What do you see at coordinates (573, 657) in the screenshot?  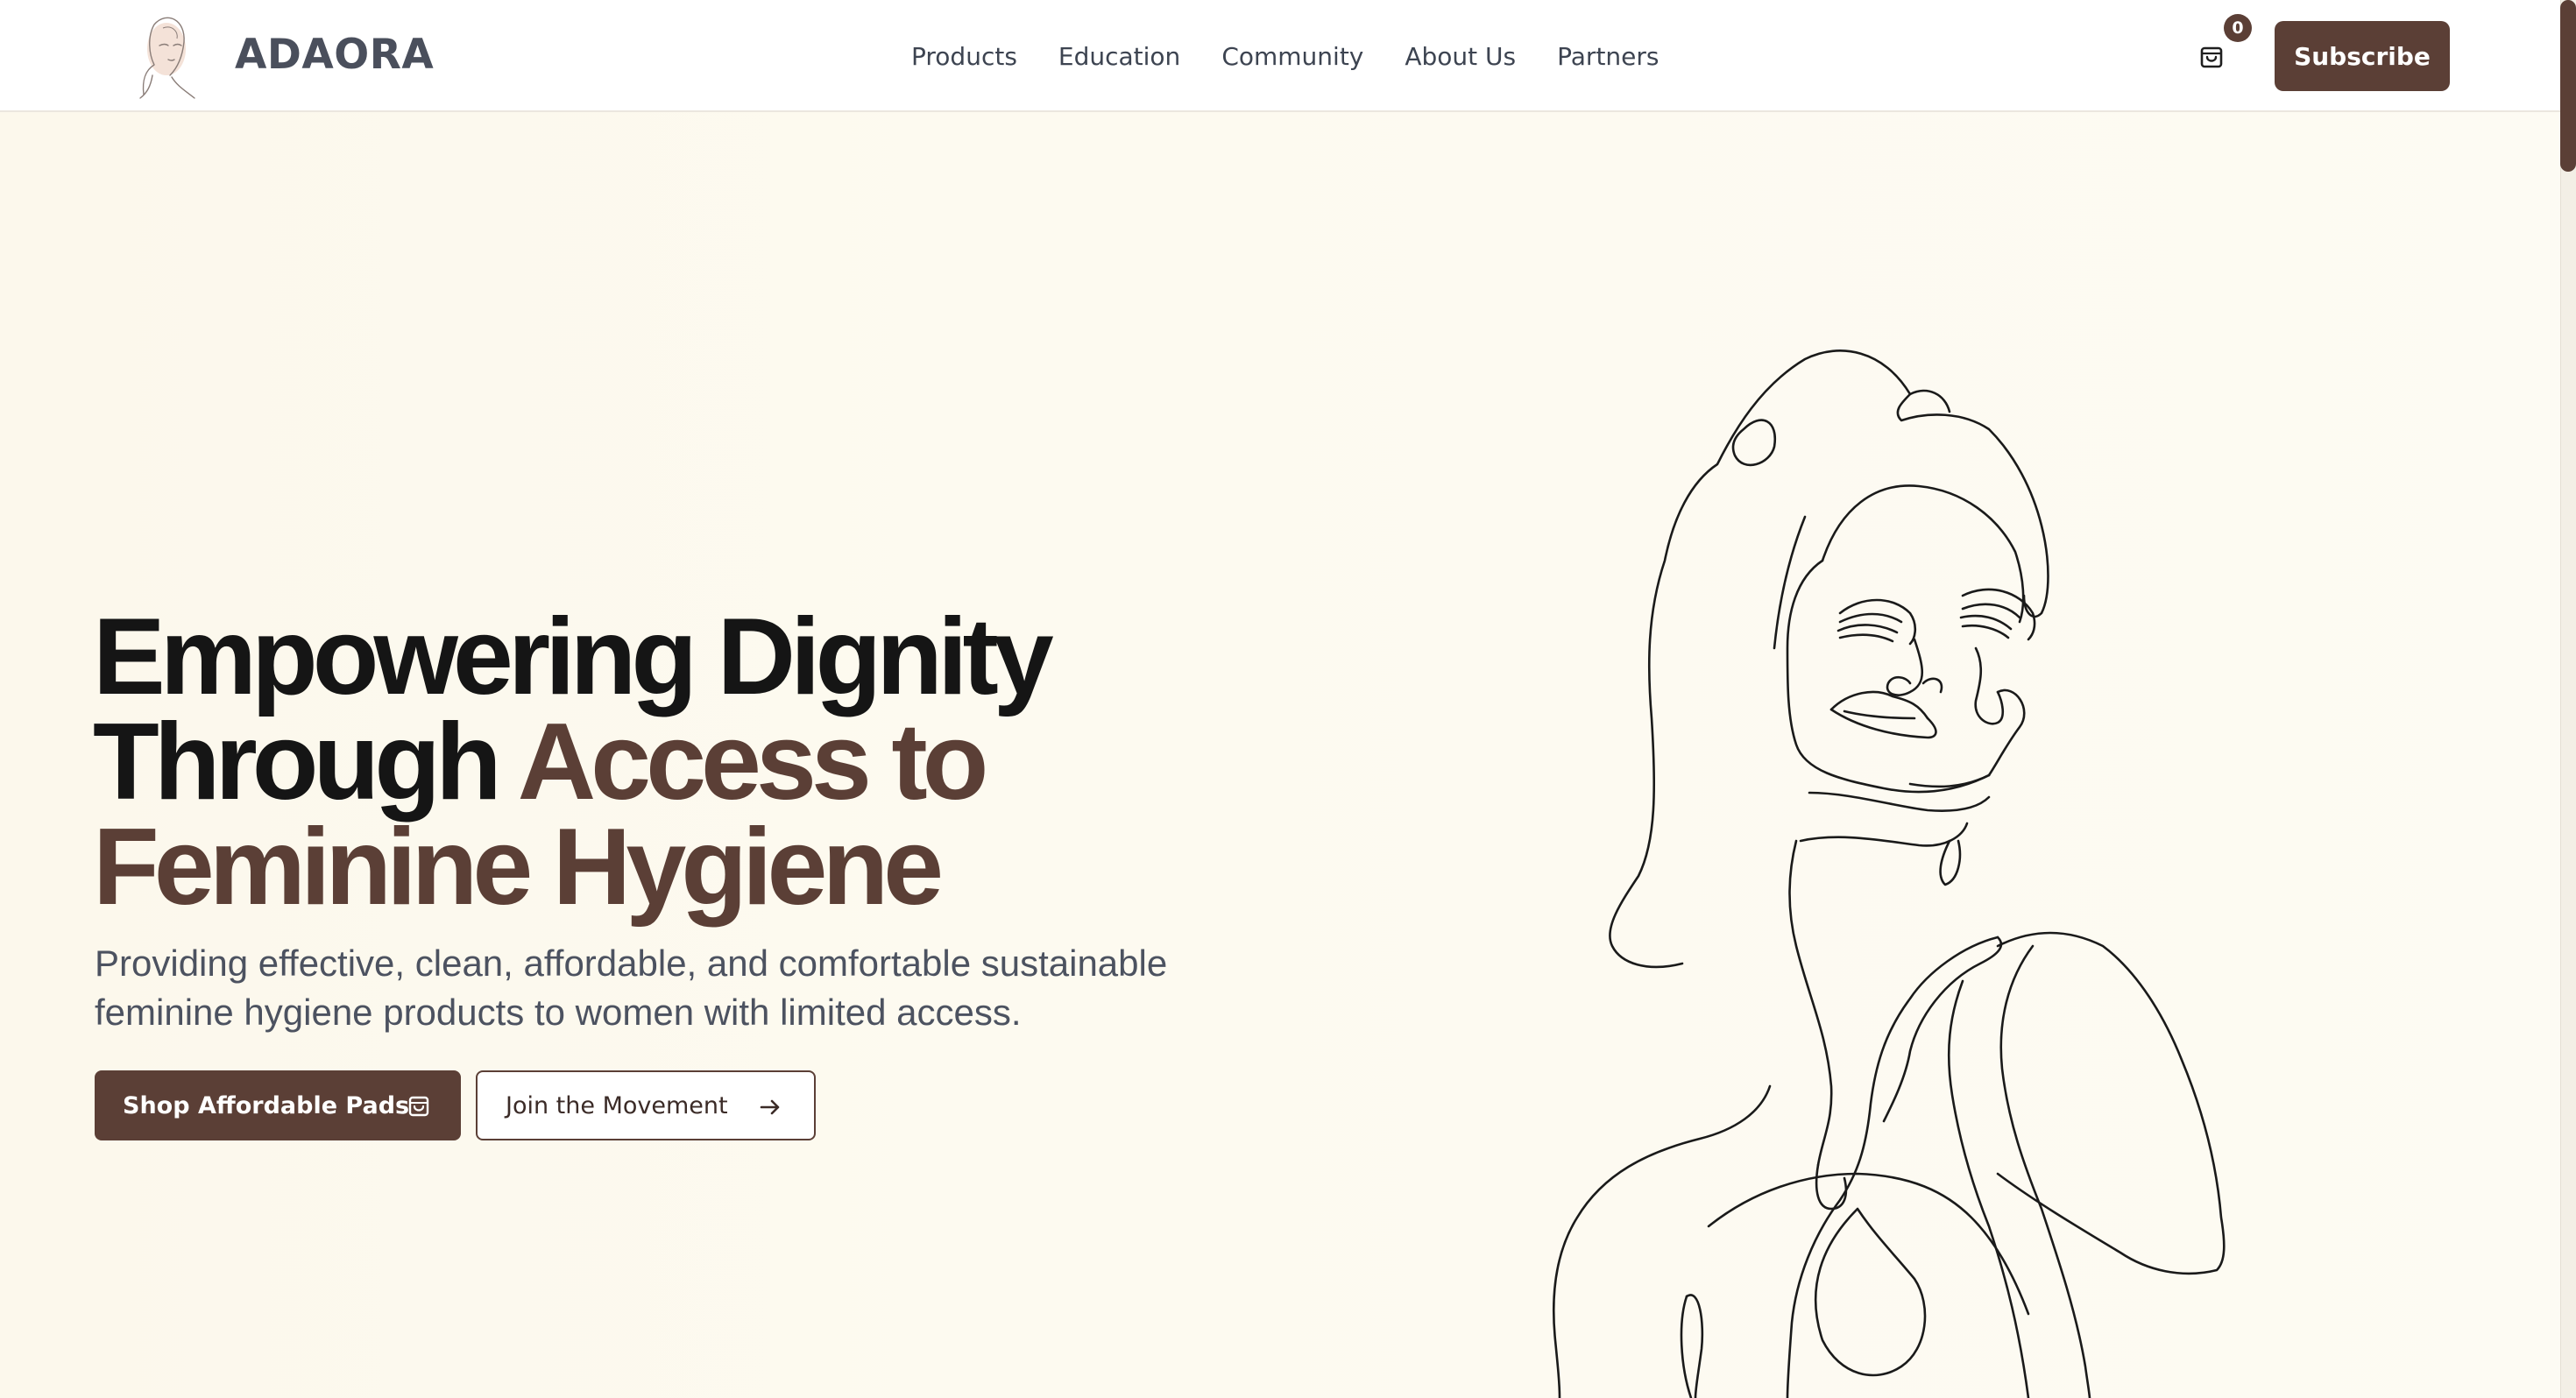 I see `headline-line-1: Empowering Dignity` at bounding box center [573, 657].